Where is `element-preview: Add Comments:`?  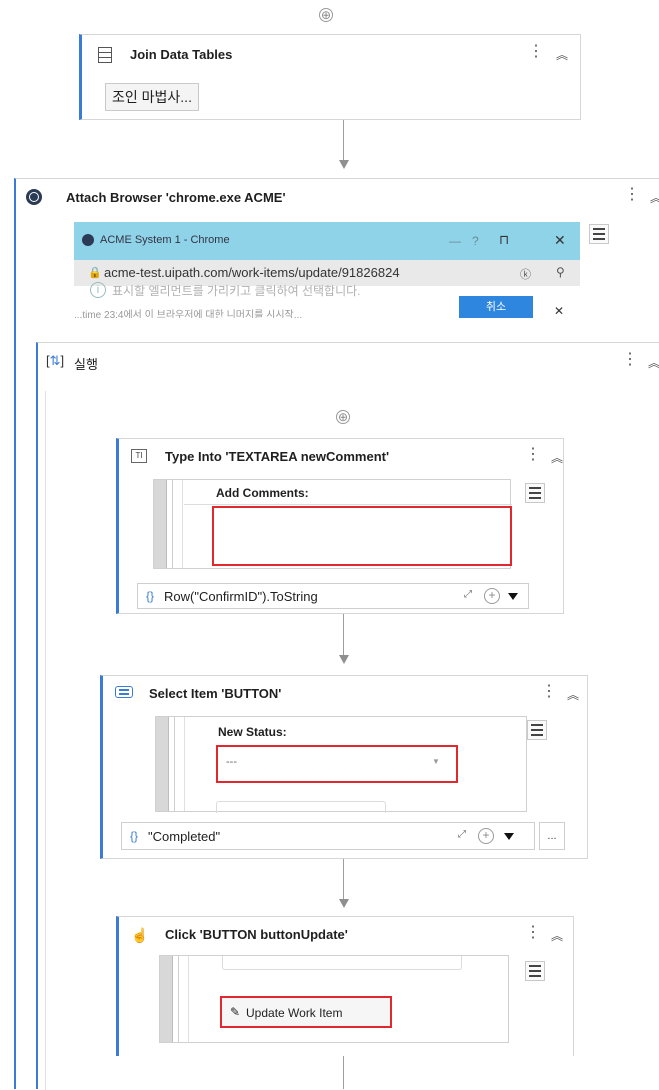
element-preview: Add Comments: is located at coordinates (332, 524).